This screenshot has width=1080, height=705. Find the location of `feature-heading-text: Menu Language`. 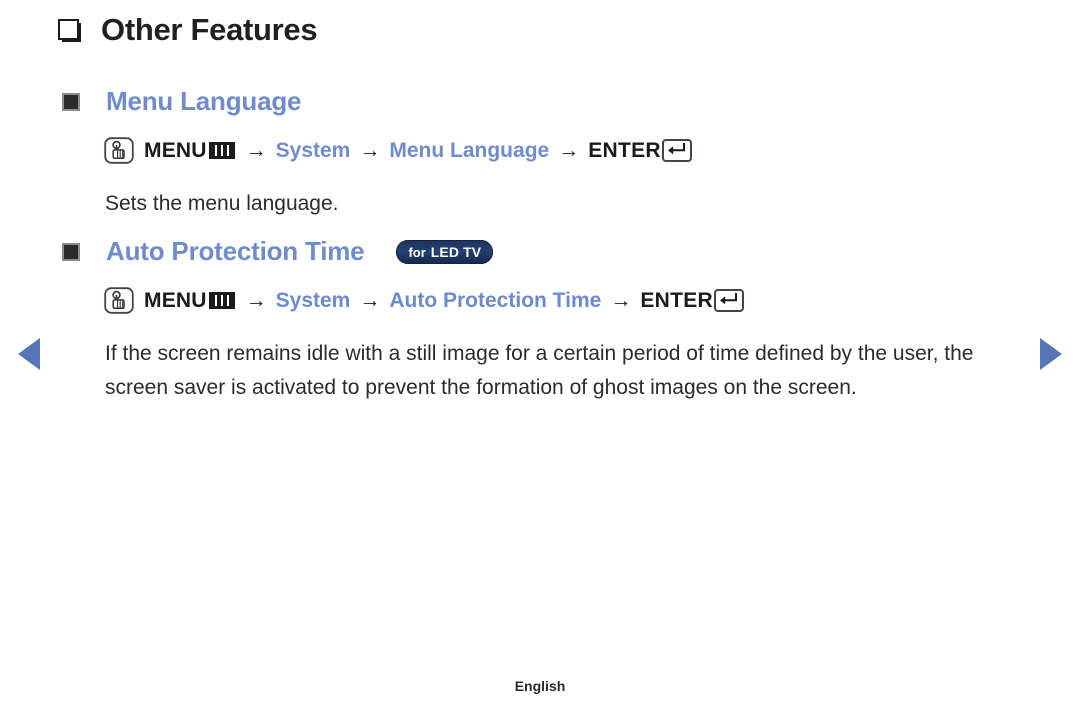

feature-heading-text: Menu Language is located at coordinates (204, 101).